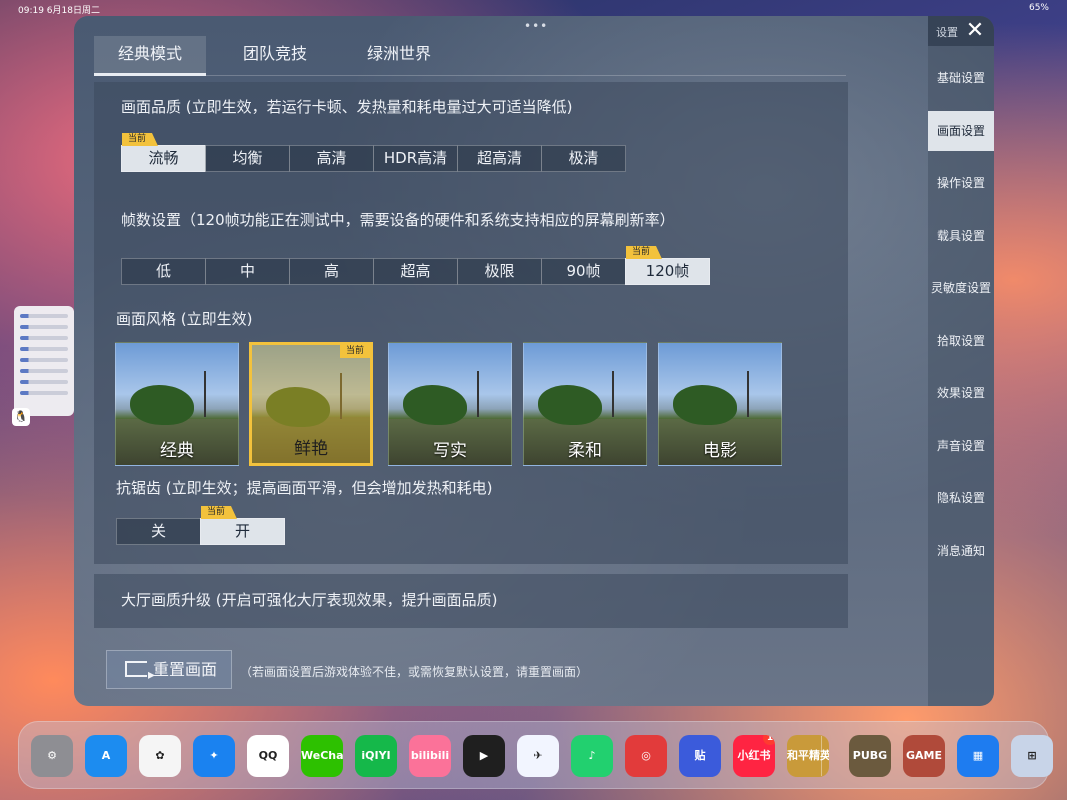 This screenshot has width=1067, height=800. Describe the element at coordinates (585, 451) in the screenshot. I see `style-label: 柔和` at that location.